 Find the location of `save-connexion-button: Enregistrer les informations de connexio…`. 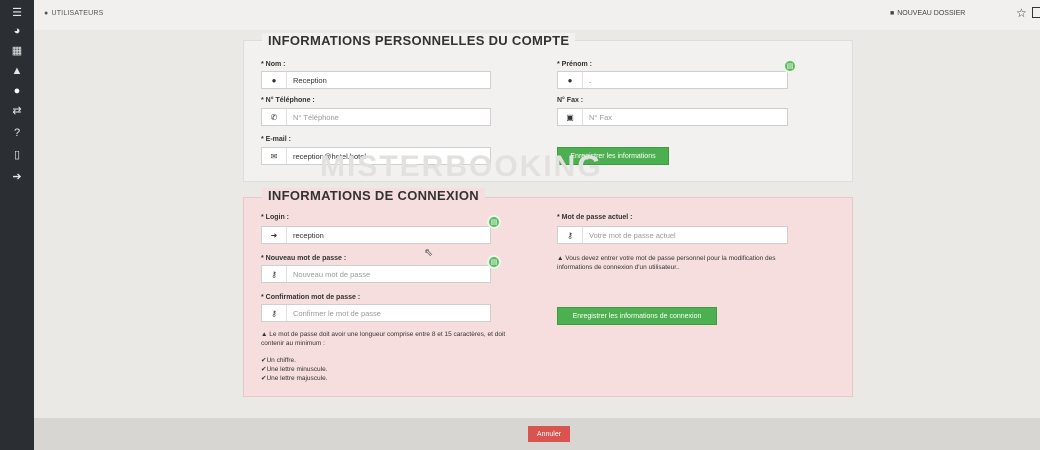

save-connexion-button: Enregistrer les informations de connexio… is located at coordinates (637, 316).